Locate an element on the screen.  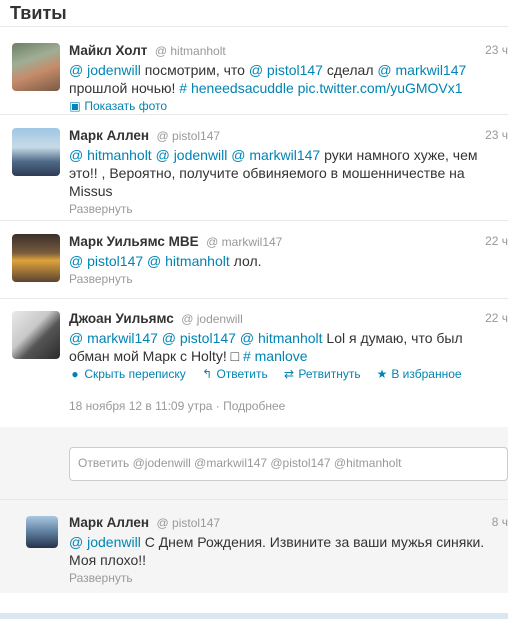
tweet-fullname: Майкл Холт is located at coordinates (108, 50).